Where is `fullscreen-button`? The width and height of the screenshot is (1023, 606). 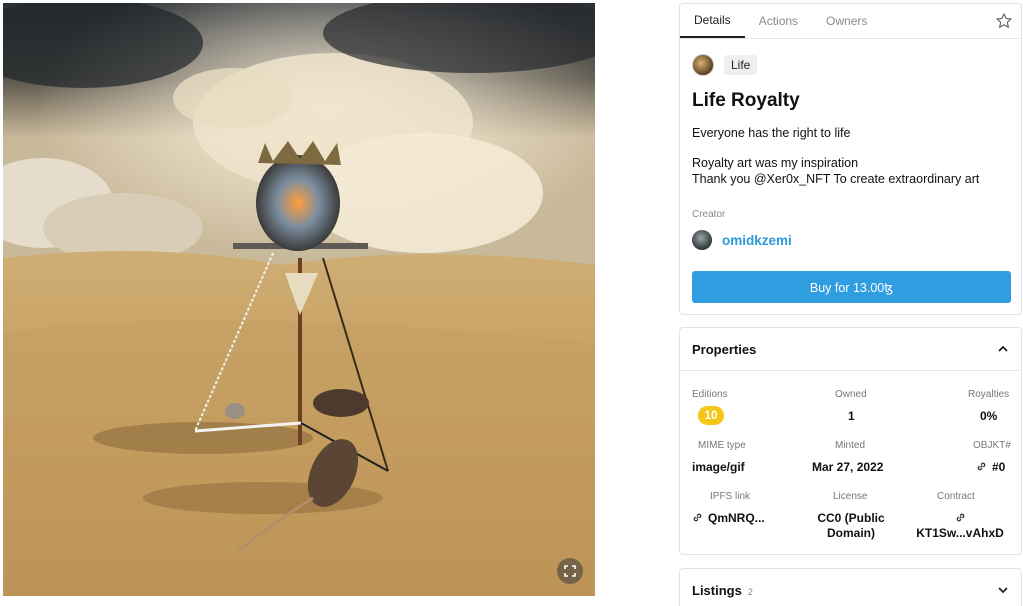
fullscreen-button is located at coordinates (570, 571).